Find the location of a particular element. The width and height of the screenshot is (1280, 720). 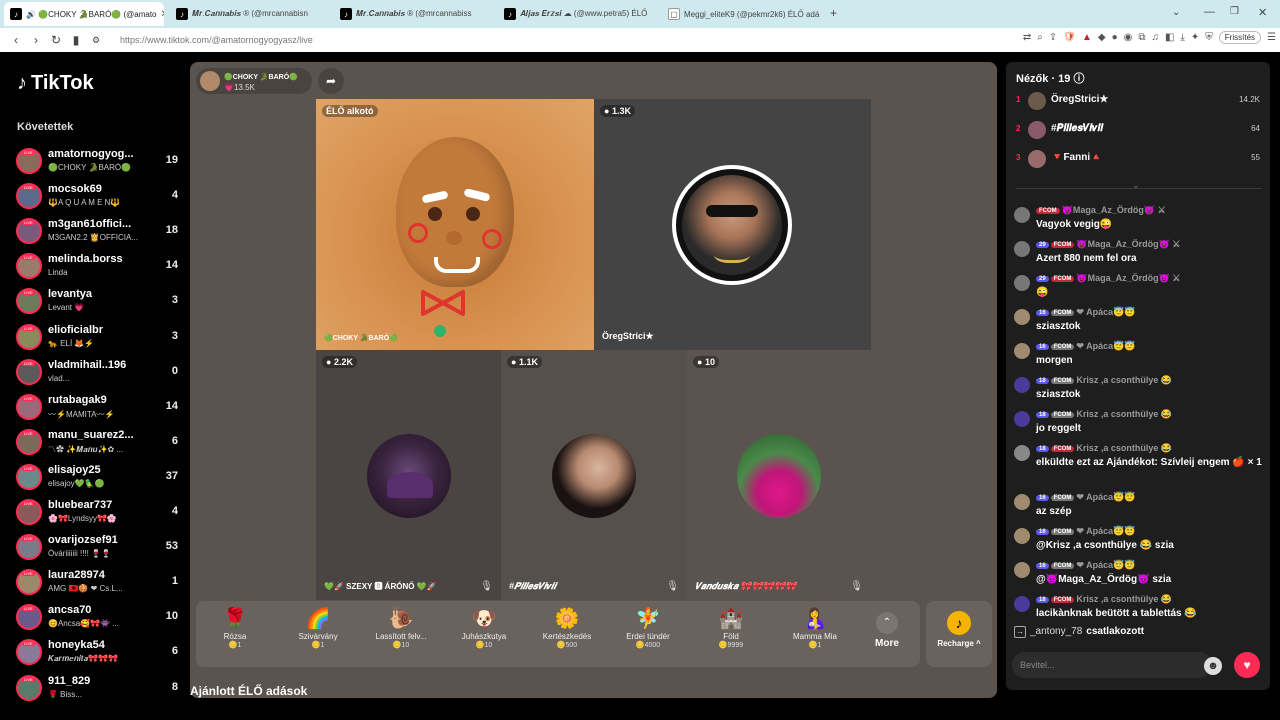

close-tab-icon: ✕ is located at coordinates (162, 14).